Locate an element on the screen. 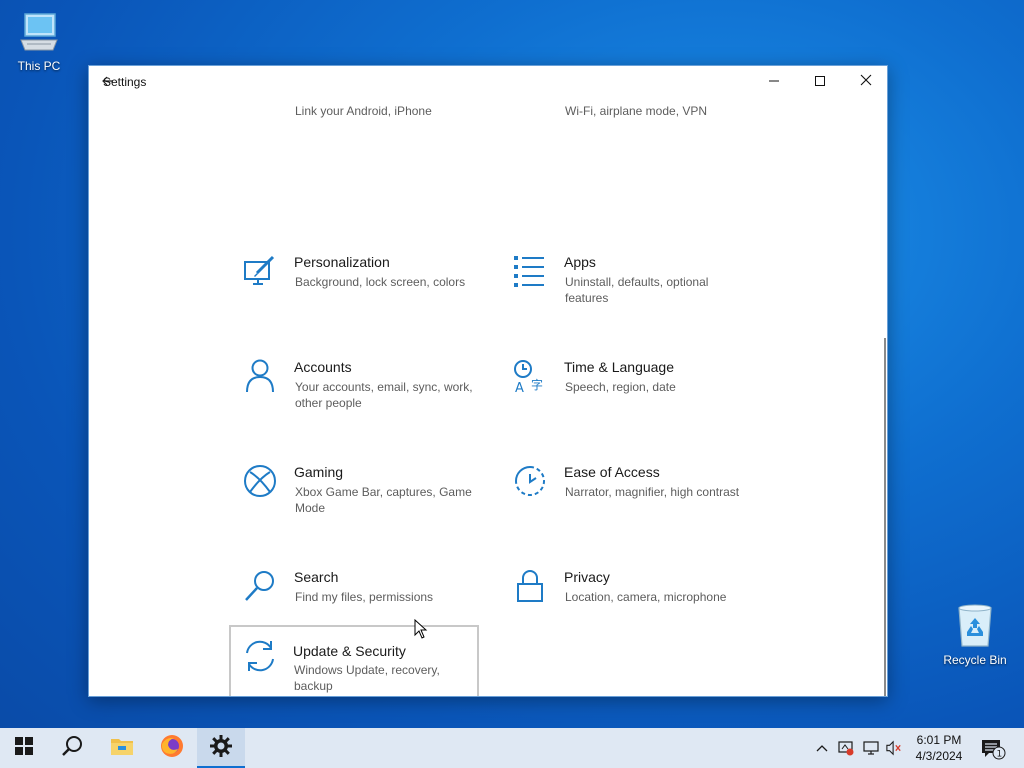  minimize-icon is located at coordinates (774, 82).